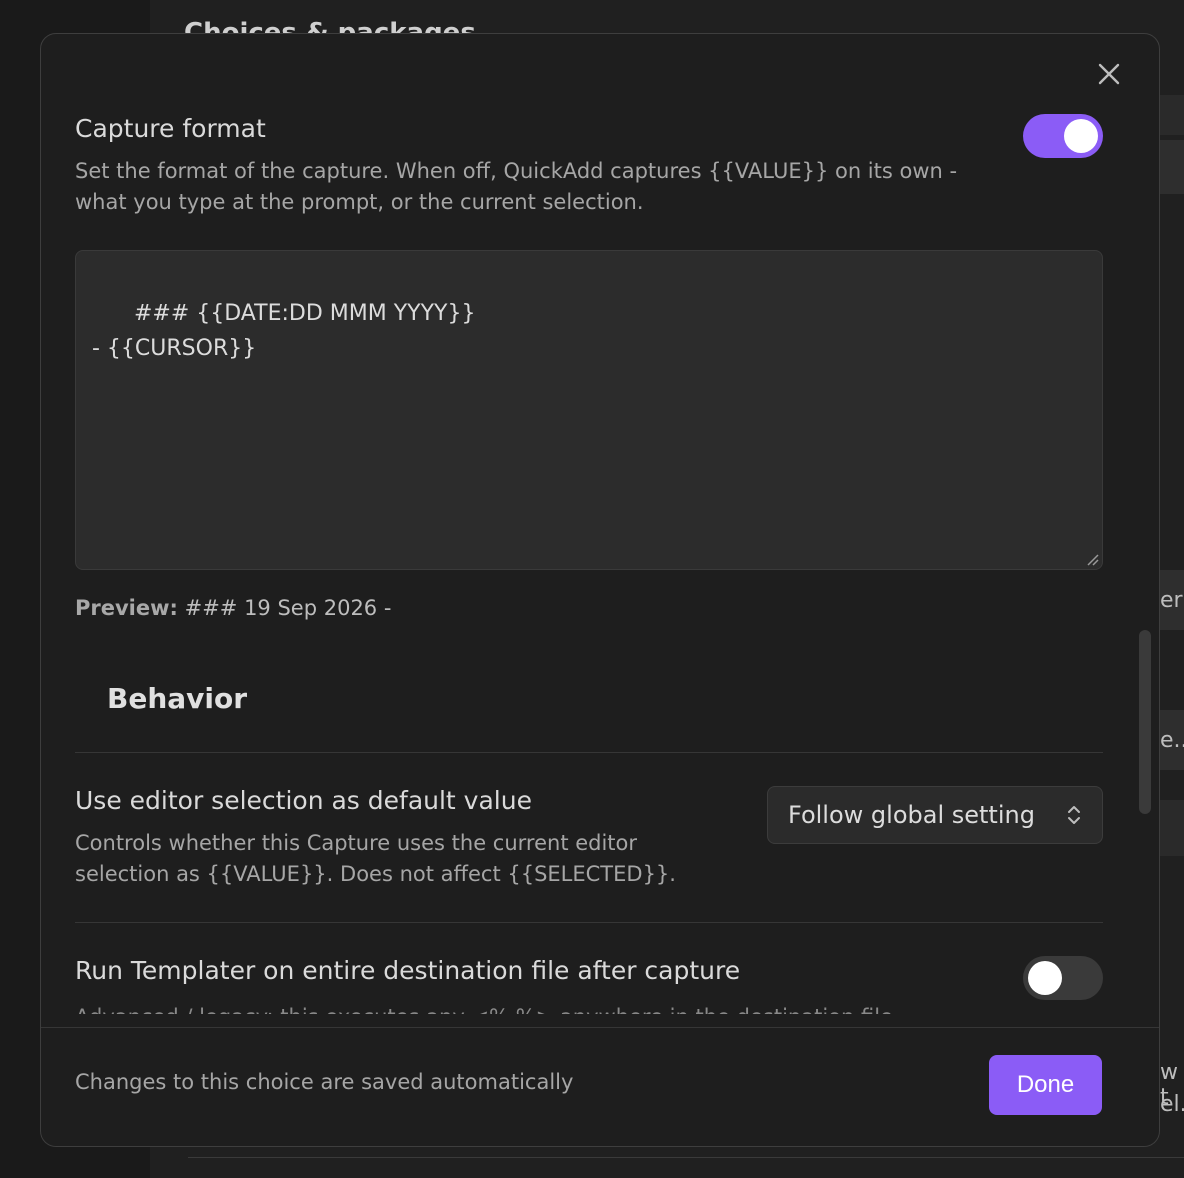 This screenshot has width=1184, height=1178. Describe the element at coordinates (1172, 1104) in the screenshot. I see `background-fragment: el.` at that location.